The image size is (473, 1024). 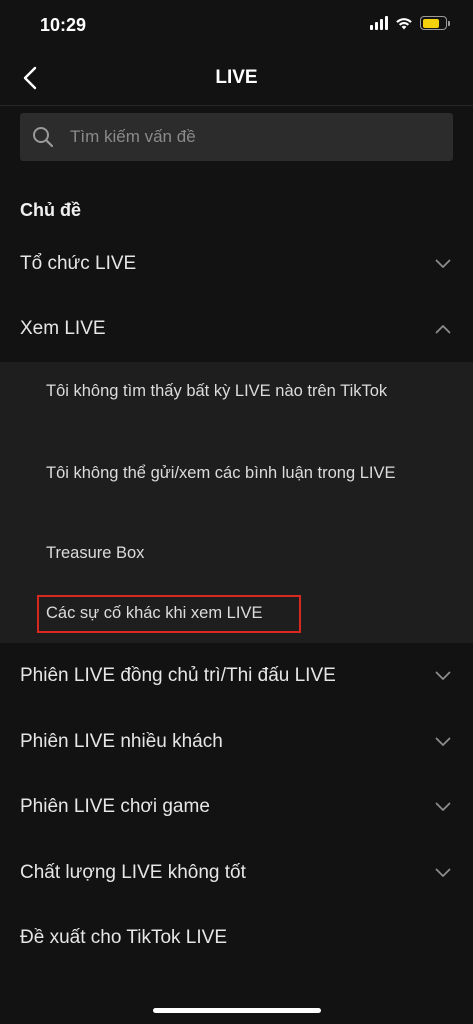 What do you see at coordinates (121, 741) in the screenshot?
I see `topic-label: Phiên LIVE nhiều khách` at bounding box center [121, 741].